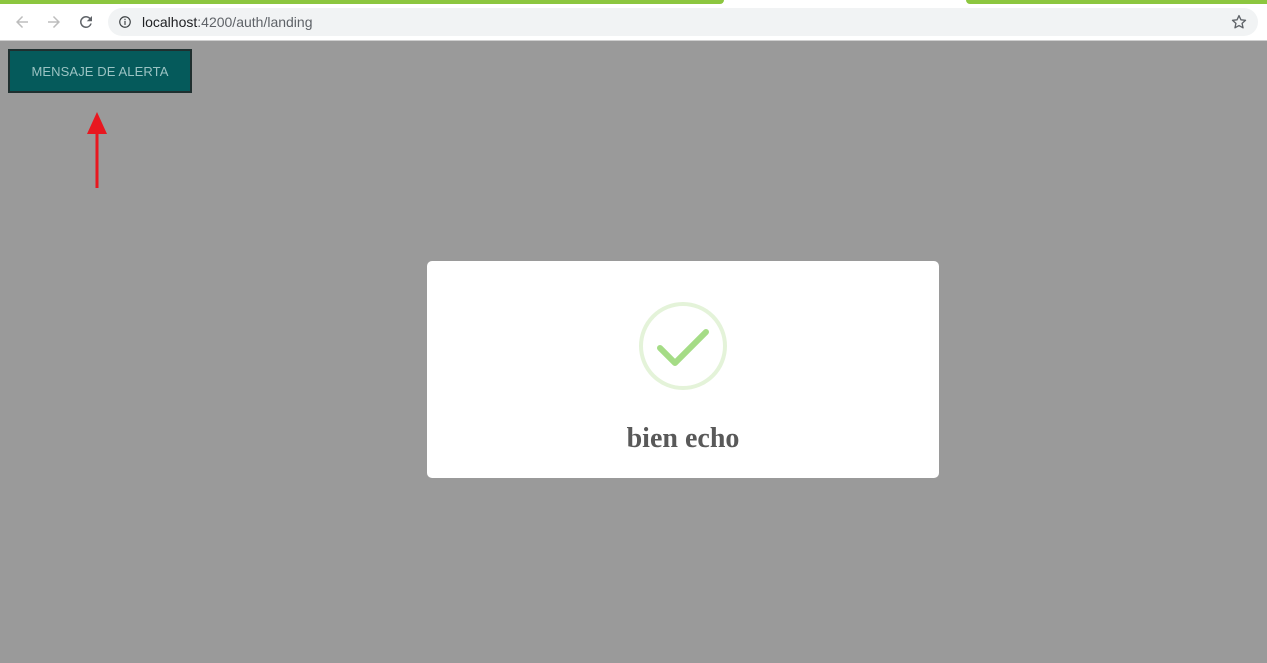  What do you see at coordinates (97, 150) in the screenshot?
I see `annotation-arrow-icon` at bounding box center [97, 150].